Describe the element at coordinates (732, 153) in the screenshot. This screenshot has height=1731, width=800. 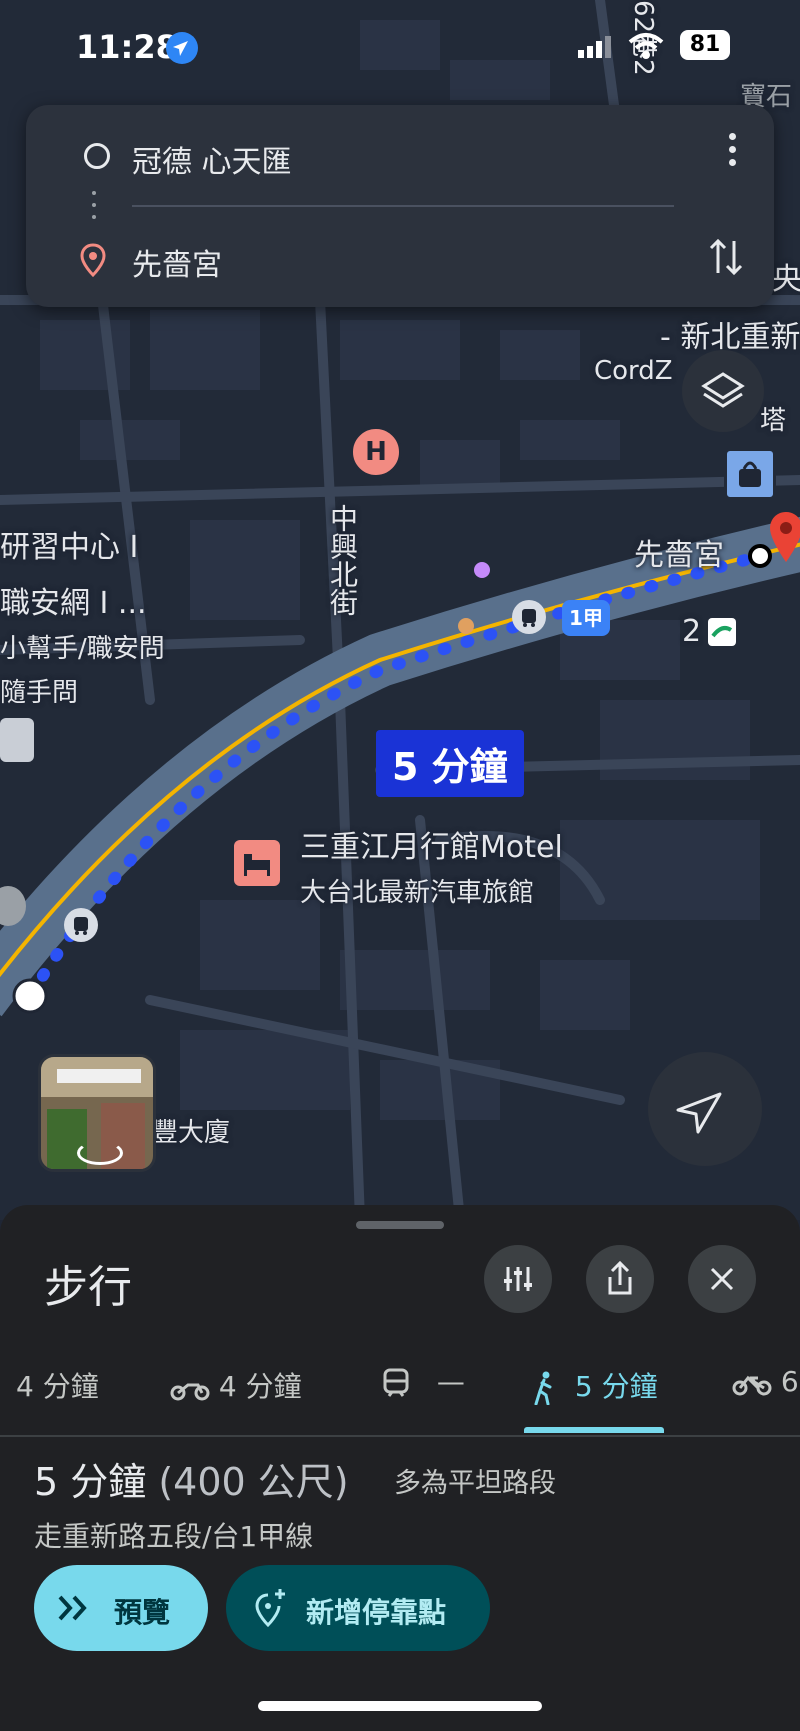
I see `more-options-button` at that location.